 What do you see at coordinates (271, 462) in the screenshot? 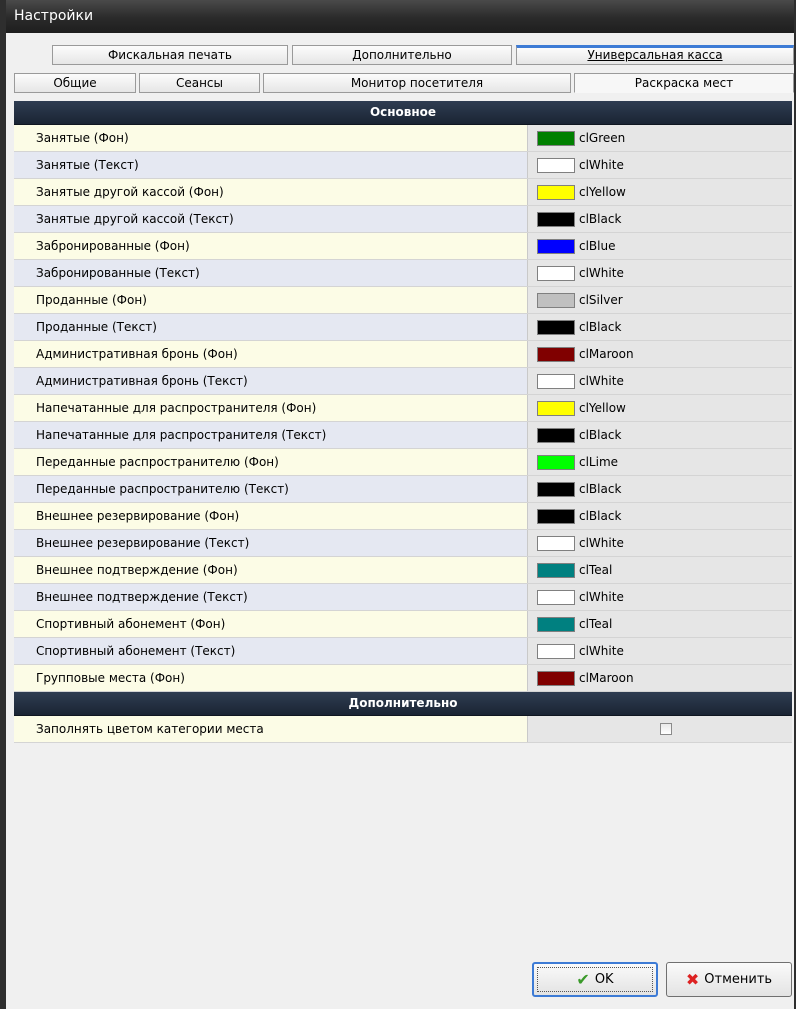
I see `property-label: Переданные распространителю (Фон)` at bounding box center [271, 462].